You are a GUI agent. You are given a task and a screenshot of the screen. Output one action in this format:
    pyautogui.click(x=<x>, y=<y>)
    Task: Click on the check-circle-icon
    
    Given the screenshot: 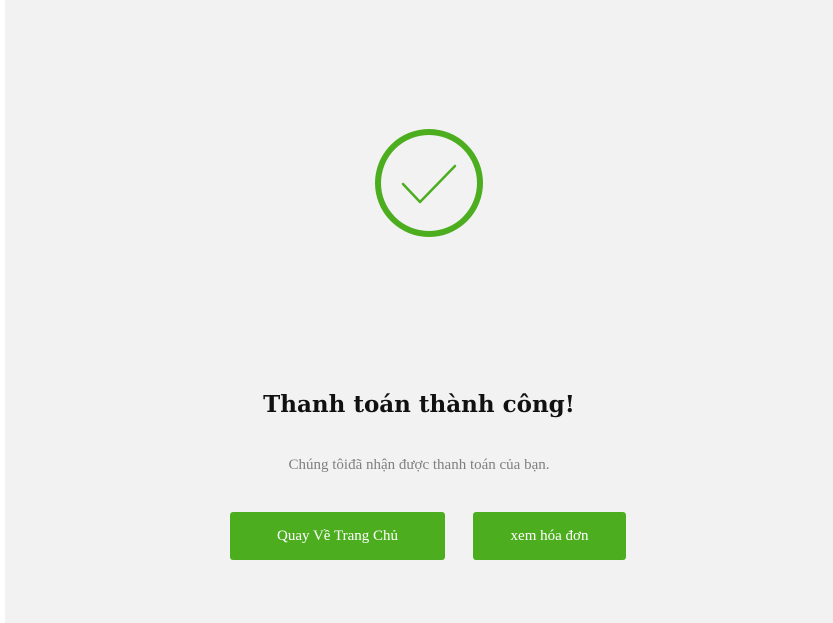 What is the action you would take?
    pyautogui.click(x=429, y=183)
    